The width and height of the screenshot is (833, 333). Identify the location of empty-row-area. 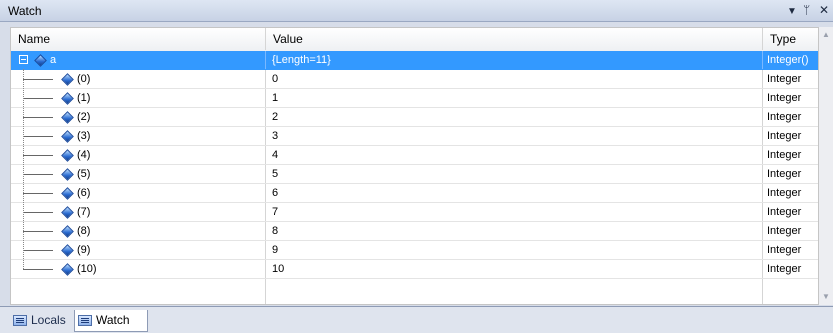
(414, 291).